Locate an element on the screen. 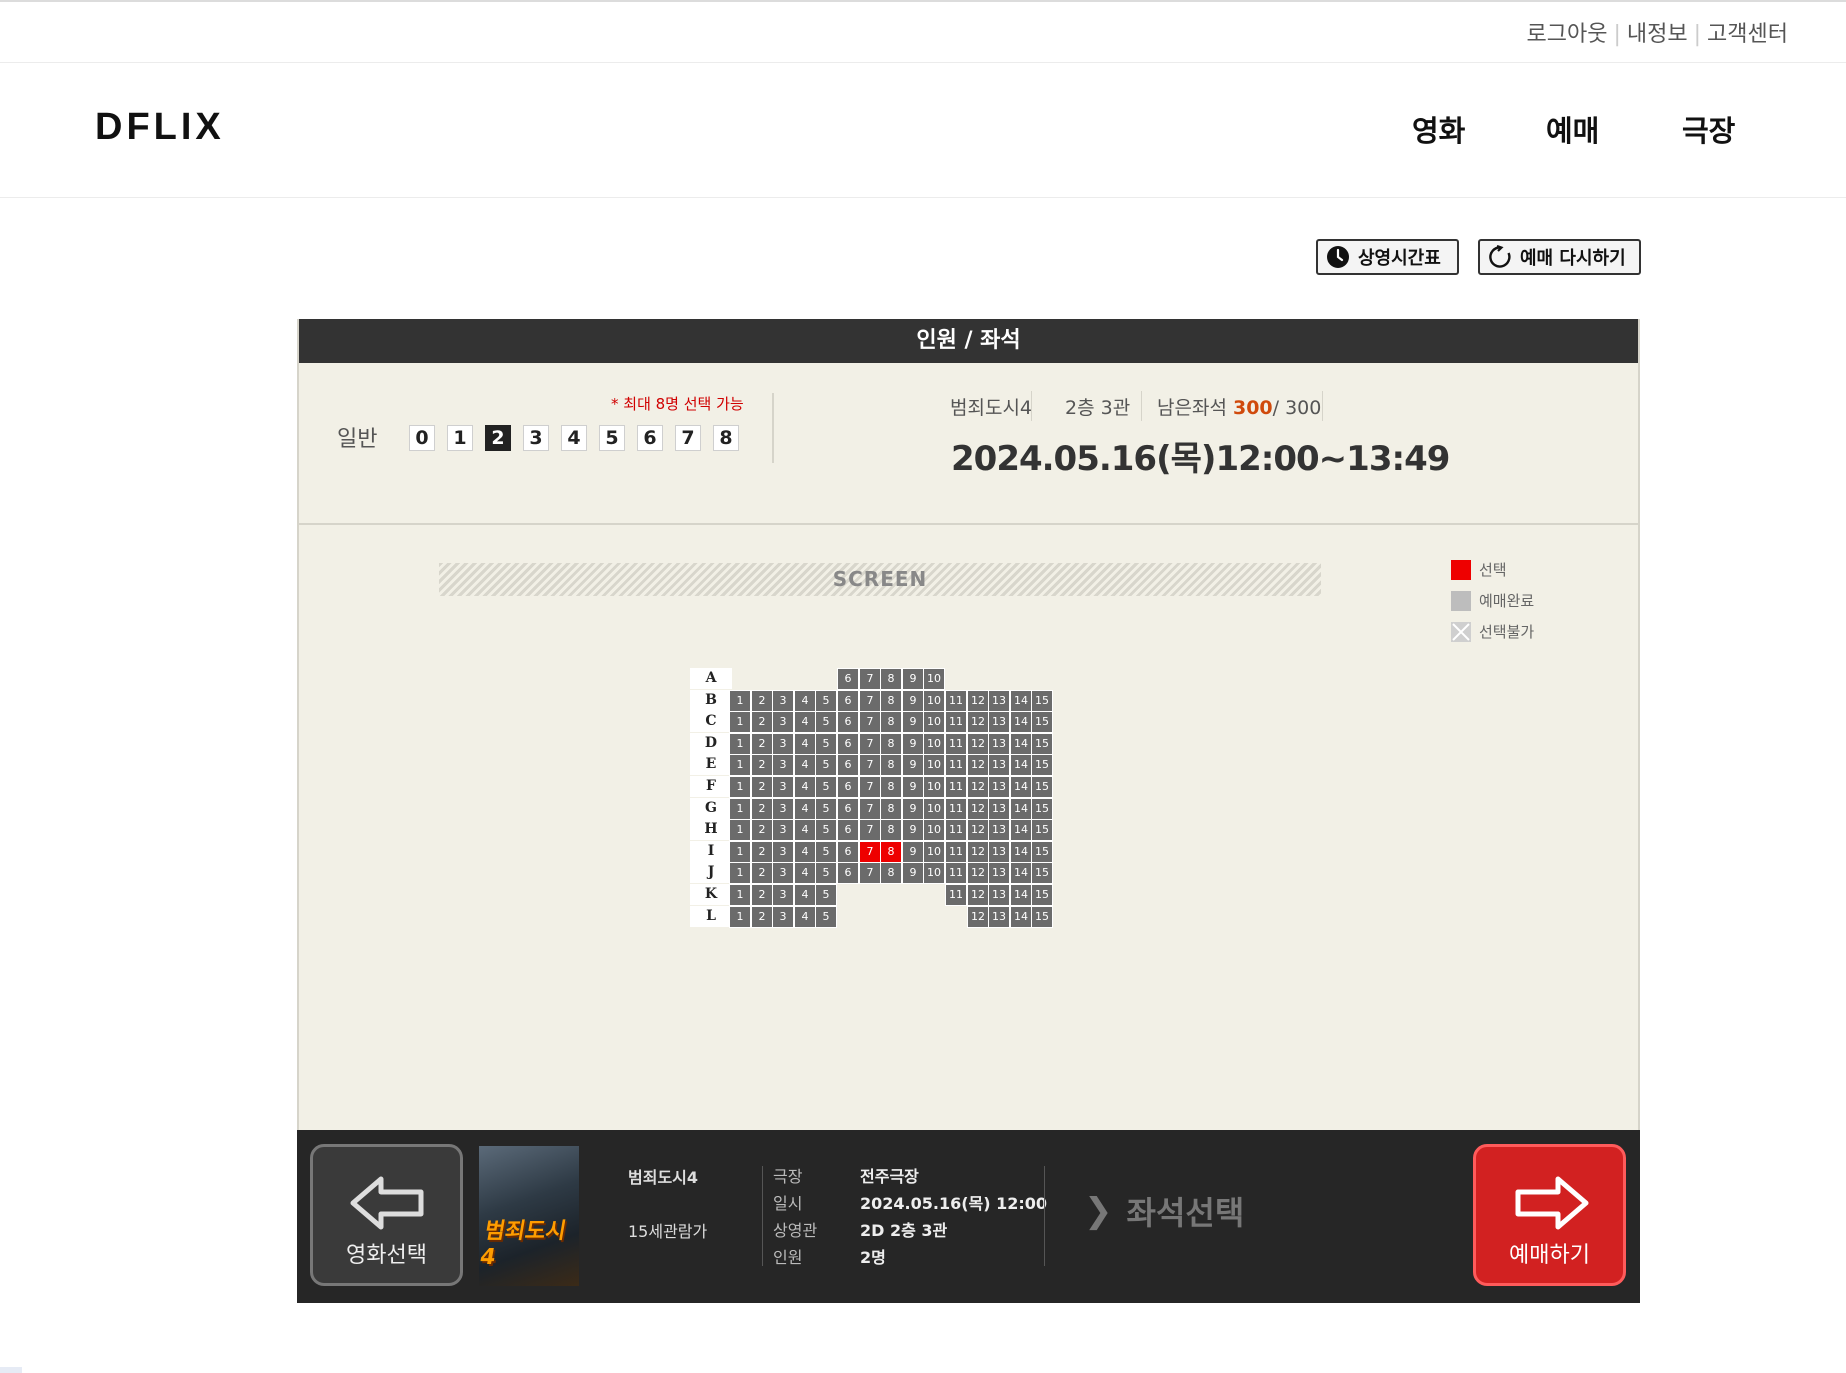 This screenshot has width=1846, height=1373. seat-D15: 15 is located at coordinates (1042, 744).